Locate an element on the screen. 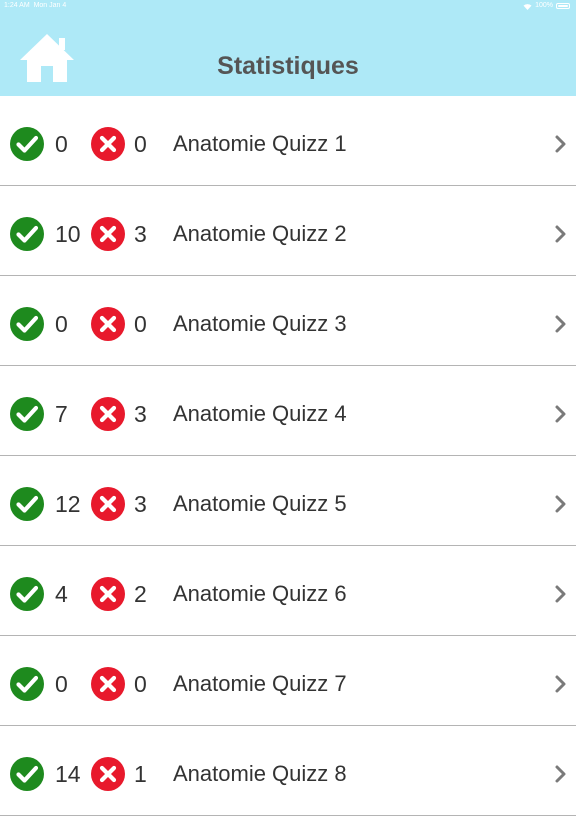  status-bar: 1:24 AM Mon Jan 4 100% is located at coordinates (288, 6).